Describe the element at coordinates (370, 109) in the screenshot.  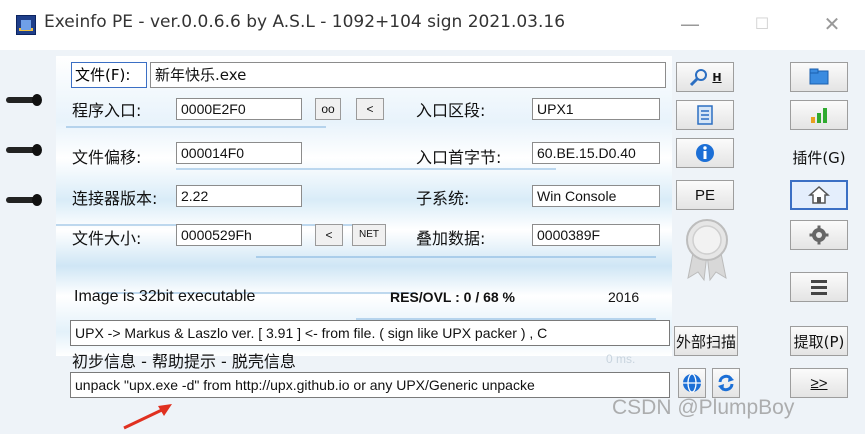
I see `lt-button: <` at that location.